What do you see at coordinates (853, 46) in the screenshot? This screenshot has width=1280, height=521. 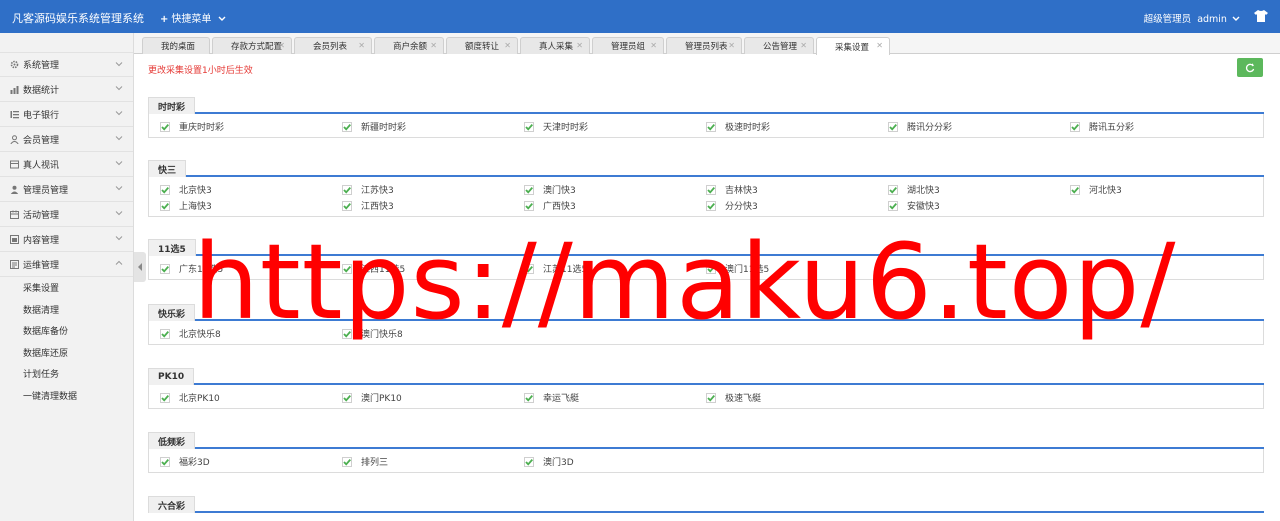 I see `tab-active: 采集设置 ✕` at bounding box center [853, 46].